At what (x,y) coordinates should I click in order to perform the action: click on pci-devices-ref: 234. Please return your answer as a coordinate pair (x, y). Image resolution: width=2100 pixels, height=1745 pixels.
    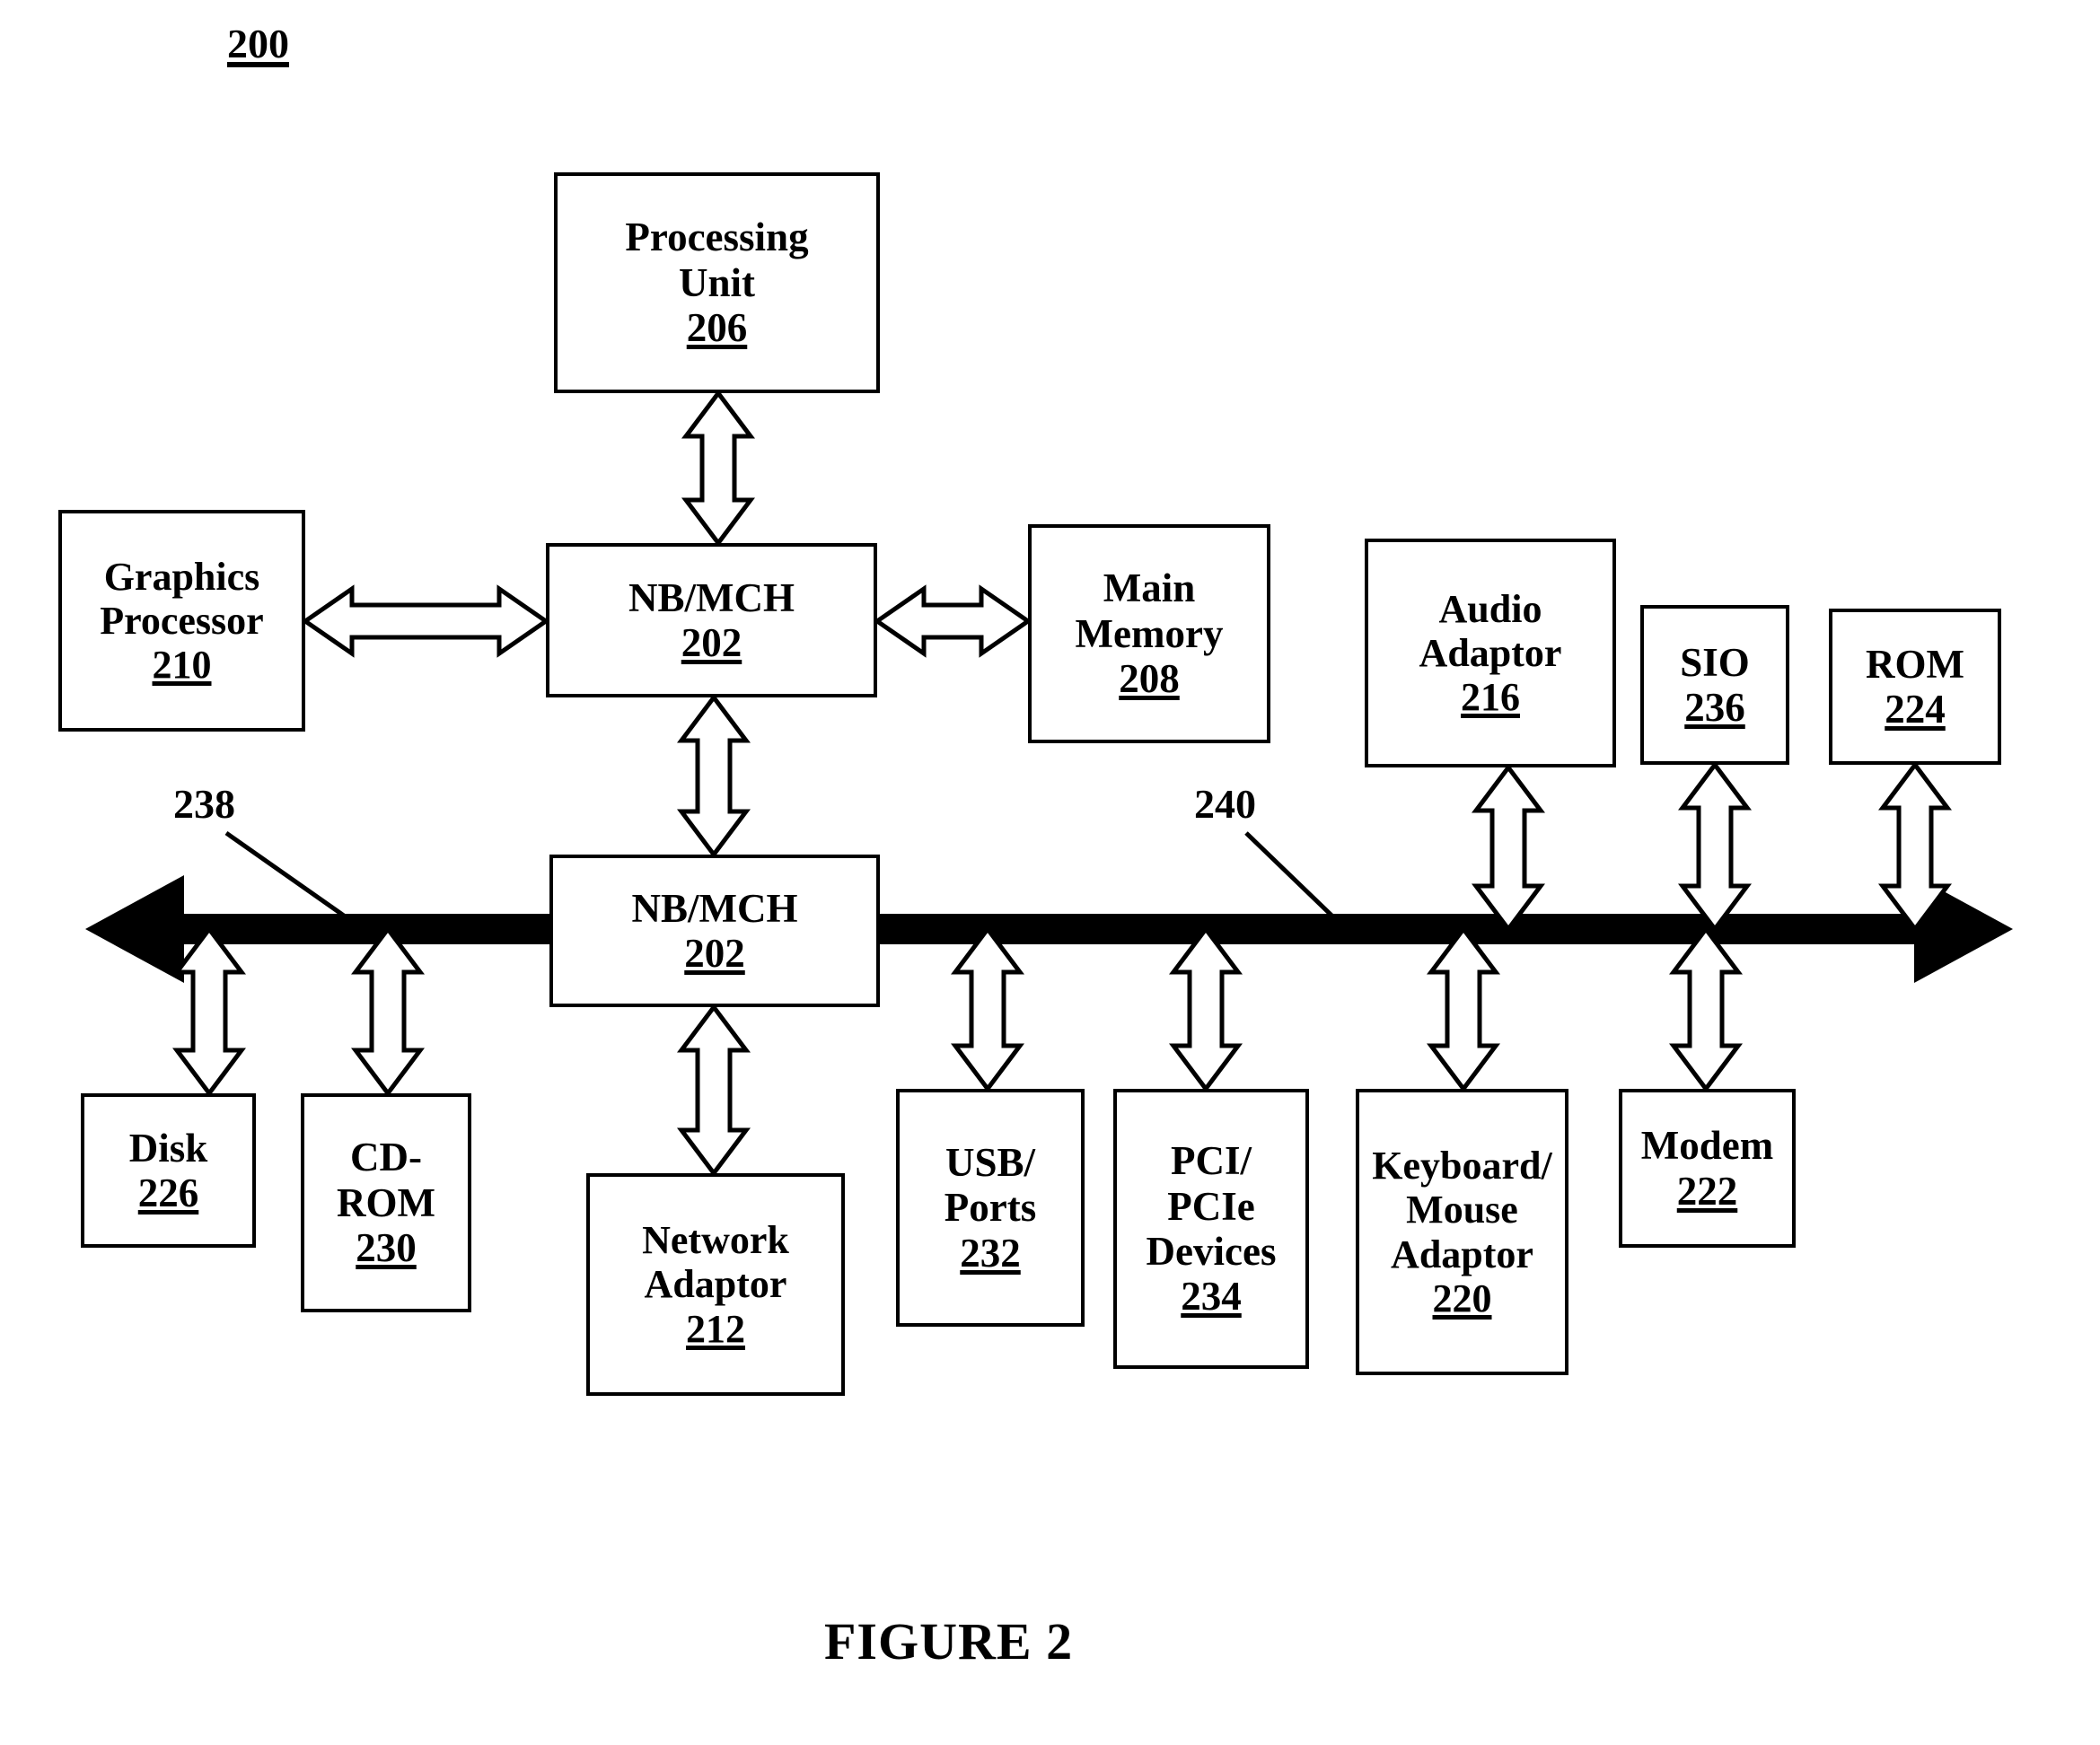
    Looking at the image, I should click on (1211, 1297).